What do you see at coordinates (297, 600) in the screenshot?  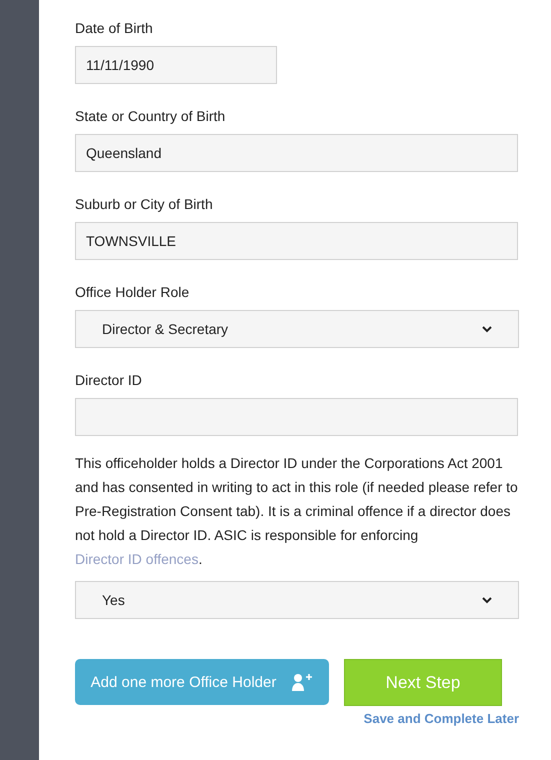 I see `consent-select: Yes` at bounding box center [297, 600].